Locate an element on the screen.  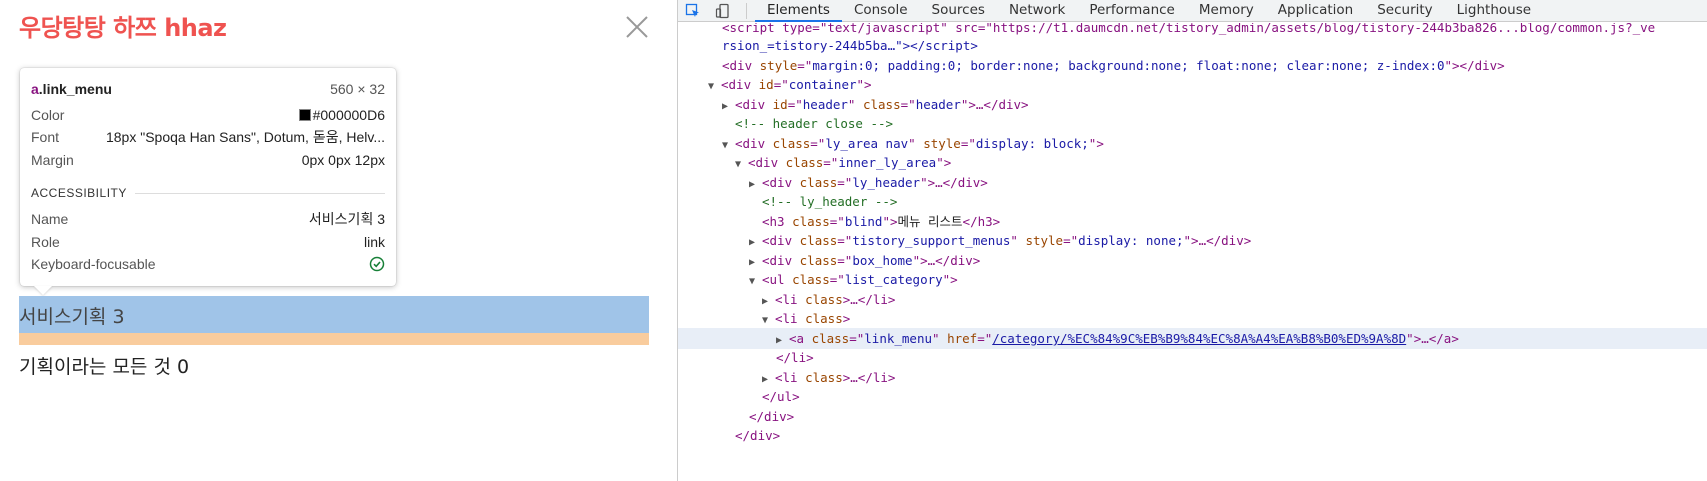
tab-console: Console is located at coordinates (881, 11).